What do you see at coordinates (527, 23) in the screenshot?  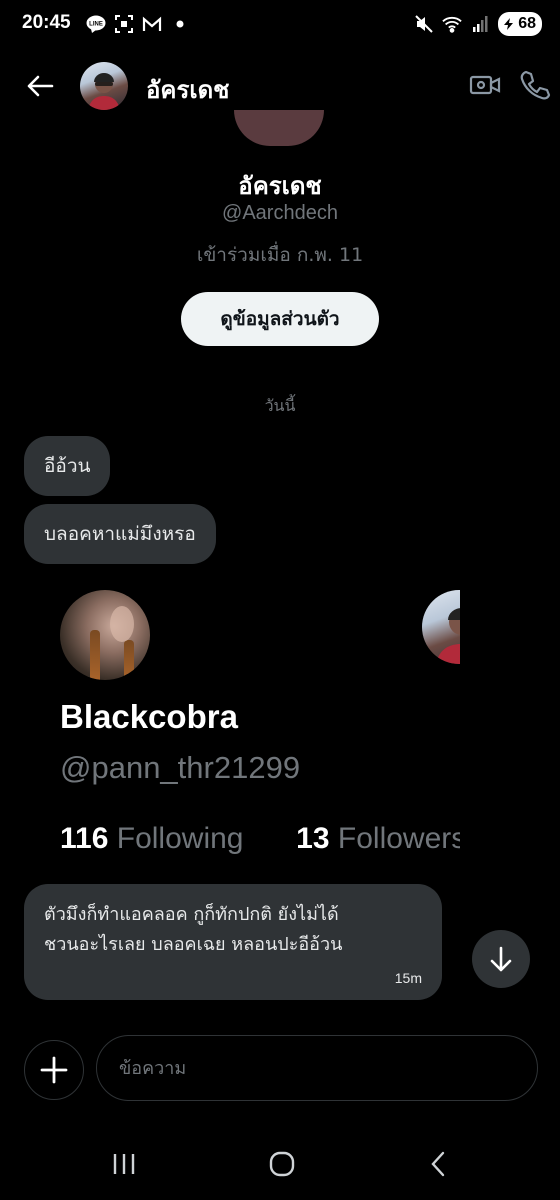 I see `battery-level: 68` at bounding box center [527, 23].